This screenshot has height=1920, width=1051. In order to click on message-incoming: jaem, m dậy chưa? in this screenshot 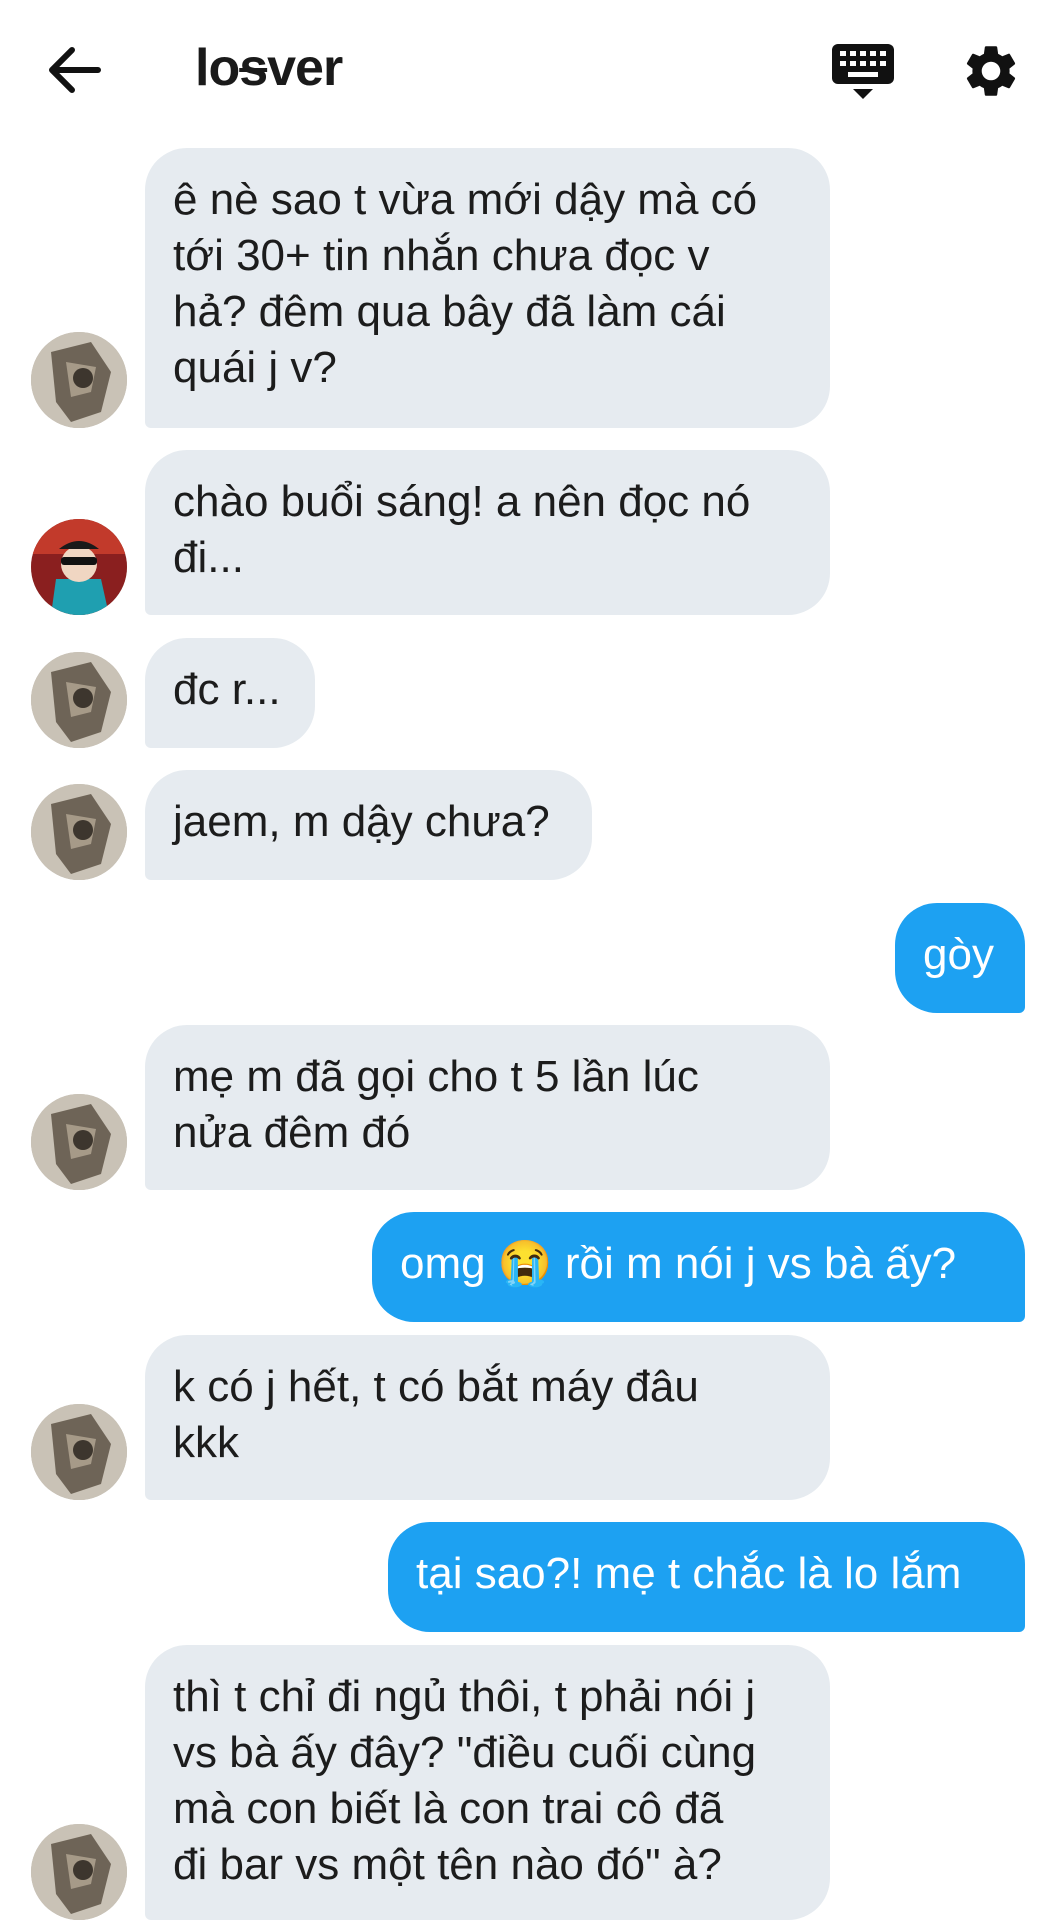, I will do `click(368, 825)`.